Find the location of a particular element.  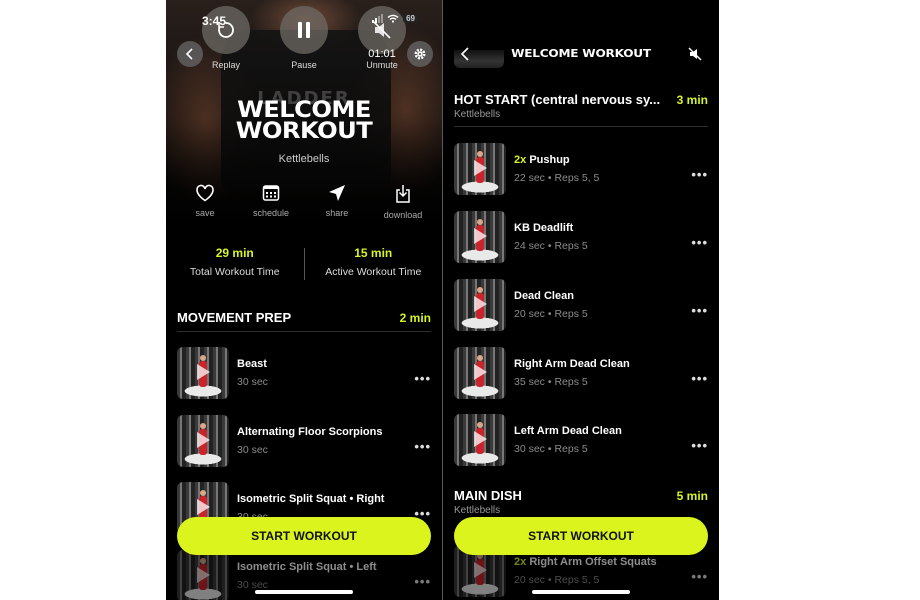

exercise-meta: 20 sec • Reps 5, 5 is located at coordinates (557, 580).